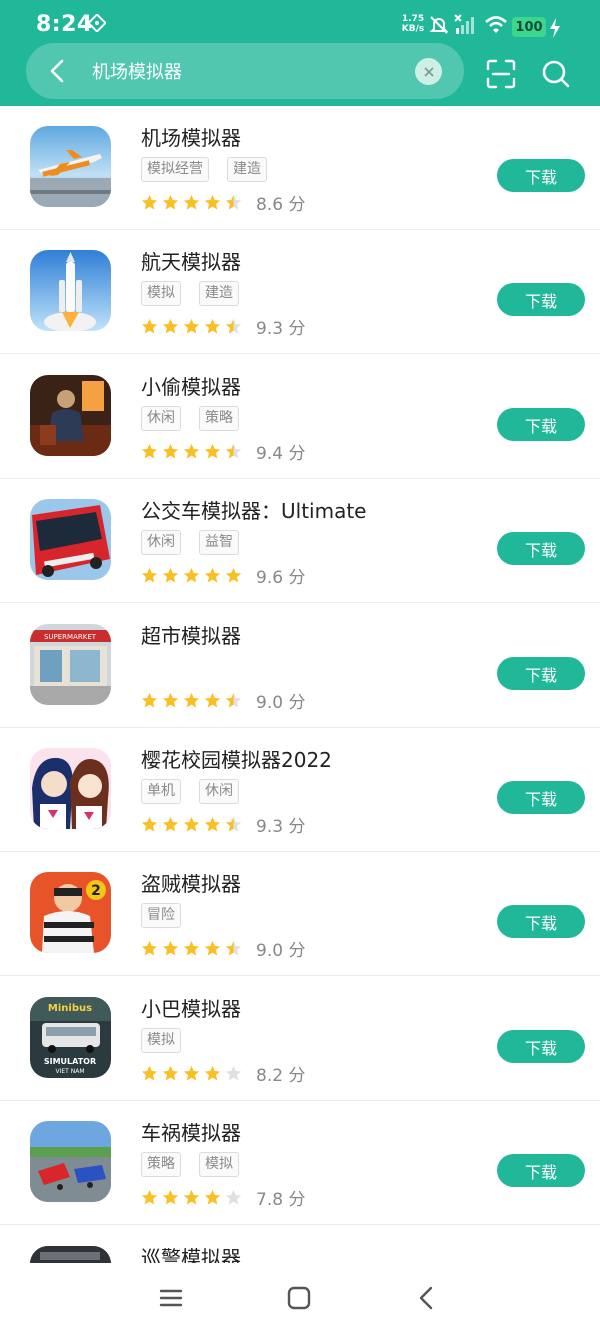 The height and width of the screenshot is (1333, 600). What do you see at coordinates (191, 138) in the screenshot?
I see `app-name: 机场模拟器` at bounding box center [191, 138].